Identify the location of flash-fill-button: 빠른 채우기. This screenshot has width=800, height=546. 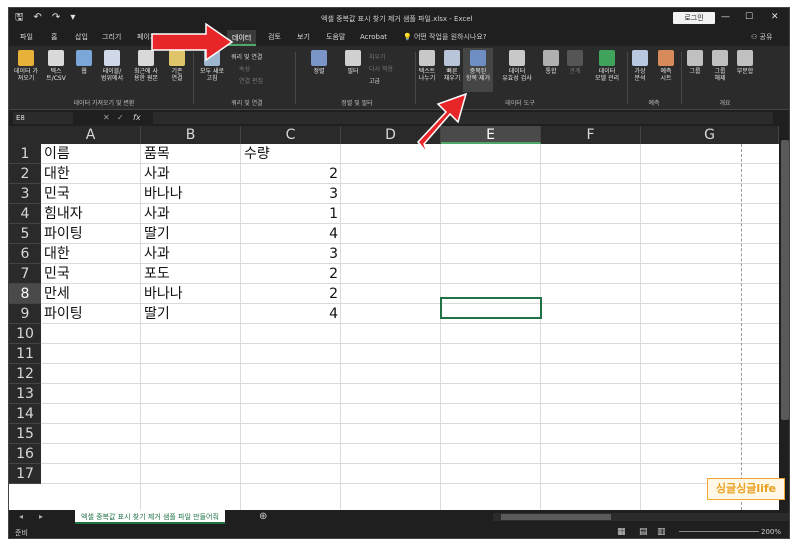
(452, 66).